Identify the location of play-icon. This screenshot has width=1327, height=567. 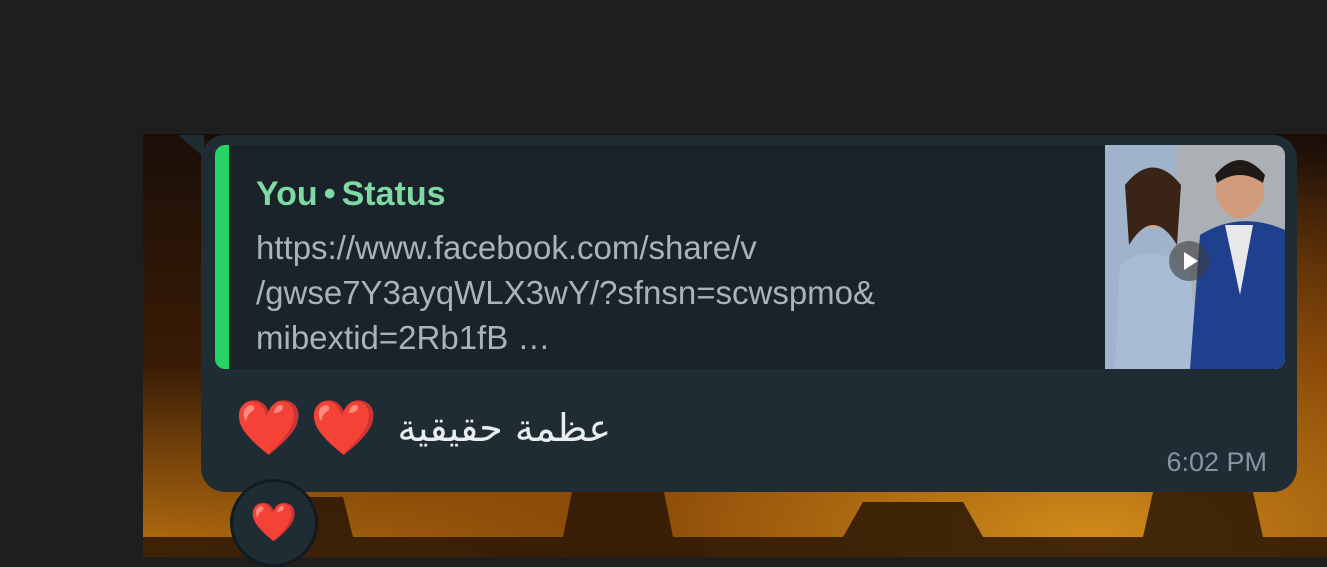
(1189, 261).